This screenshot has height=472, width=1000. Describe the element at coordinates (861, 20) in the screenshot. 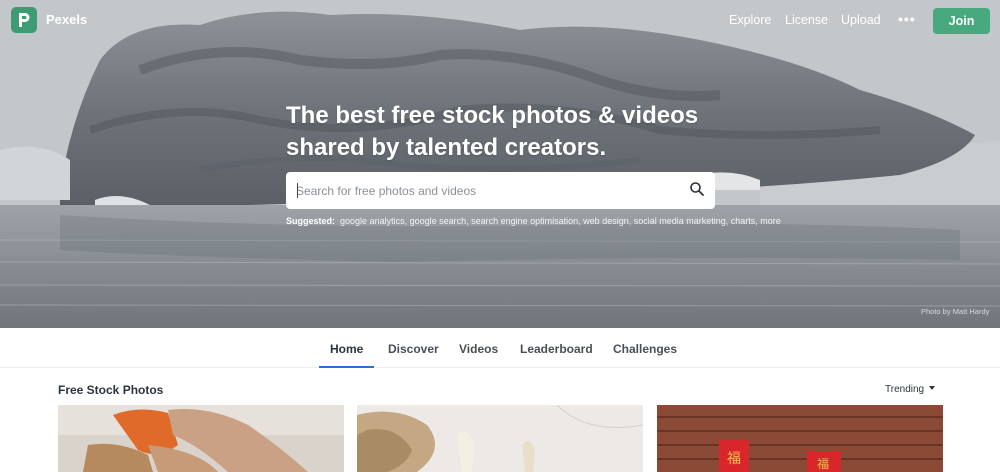

I see `nav-upload-link: Upload` at that location.